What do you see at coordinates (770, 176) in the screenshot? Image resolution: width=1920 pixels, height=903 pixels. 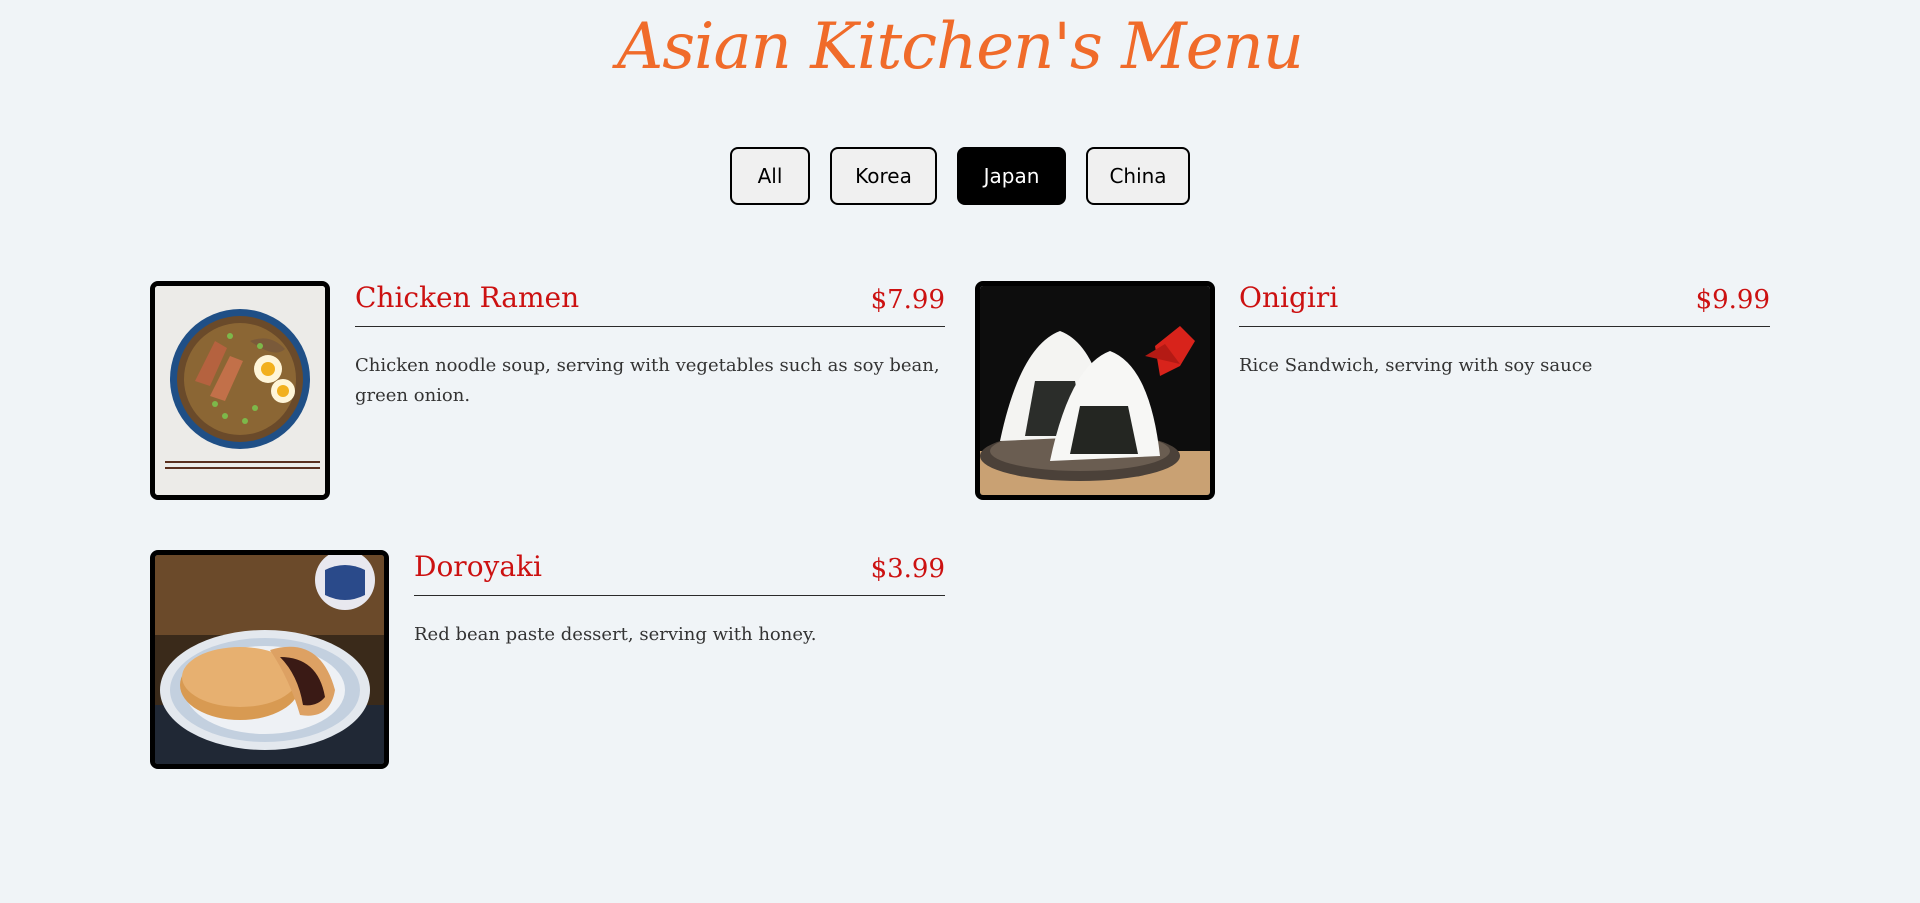 I see `filter-all-button: All` at bounding box center [770, 176].